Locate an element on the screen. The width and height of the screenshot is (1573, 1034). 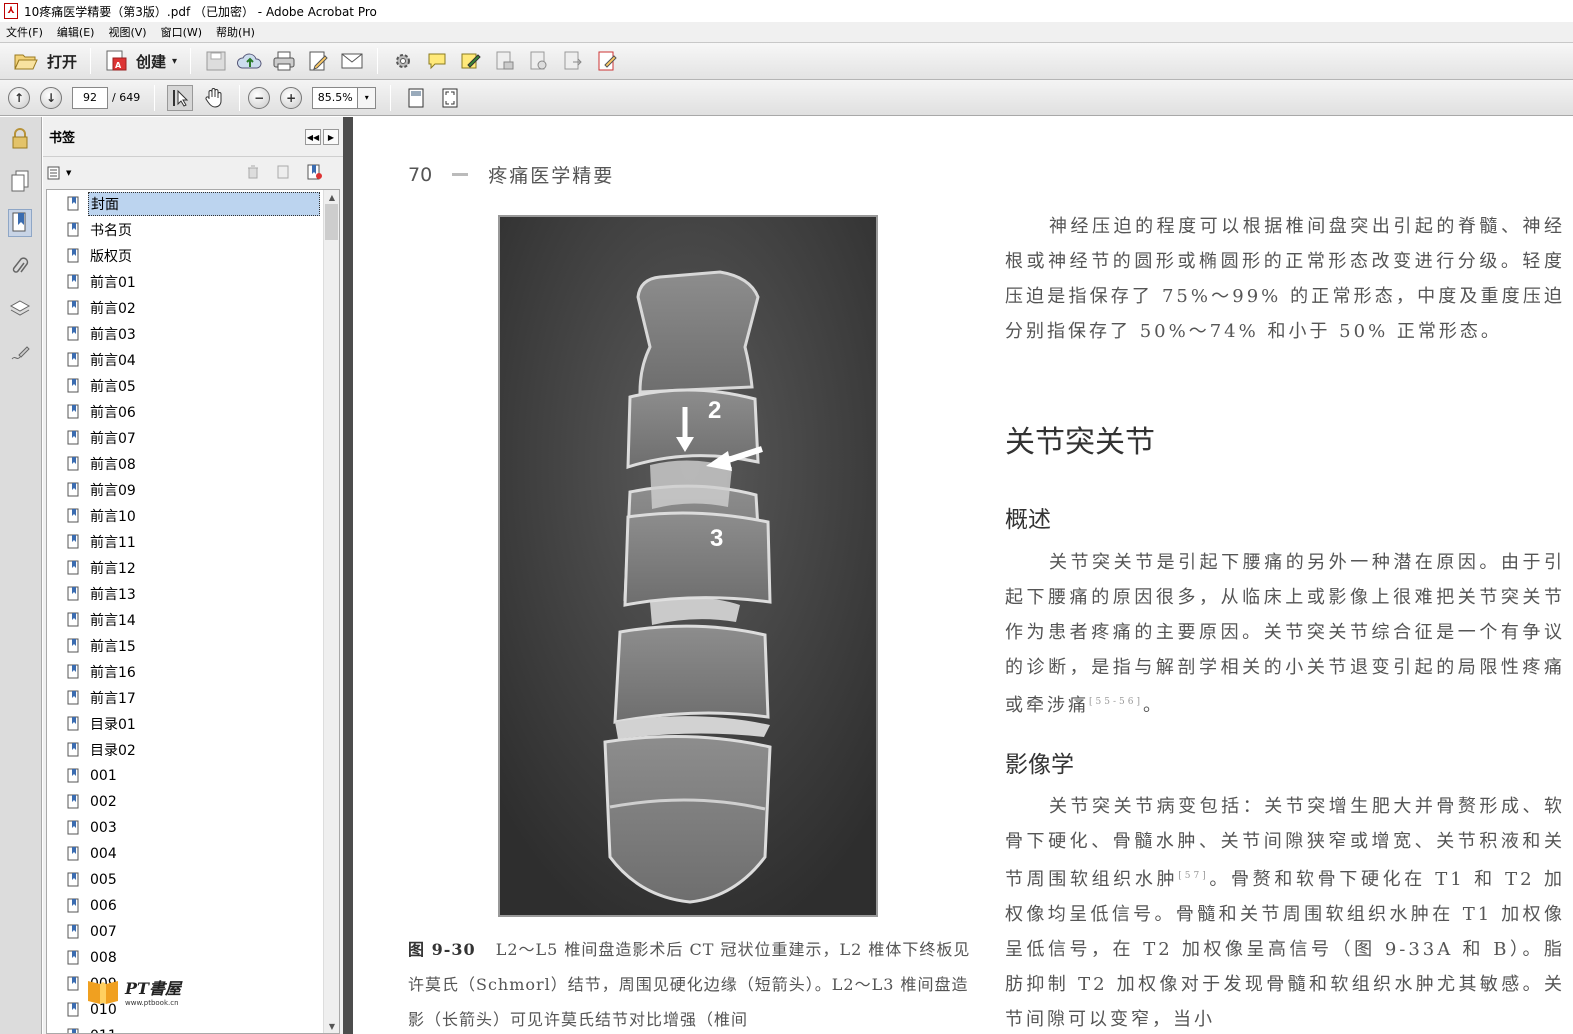
attachments-panel-button is located at coordinates (20, 267).